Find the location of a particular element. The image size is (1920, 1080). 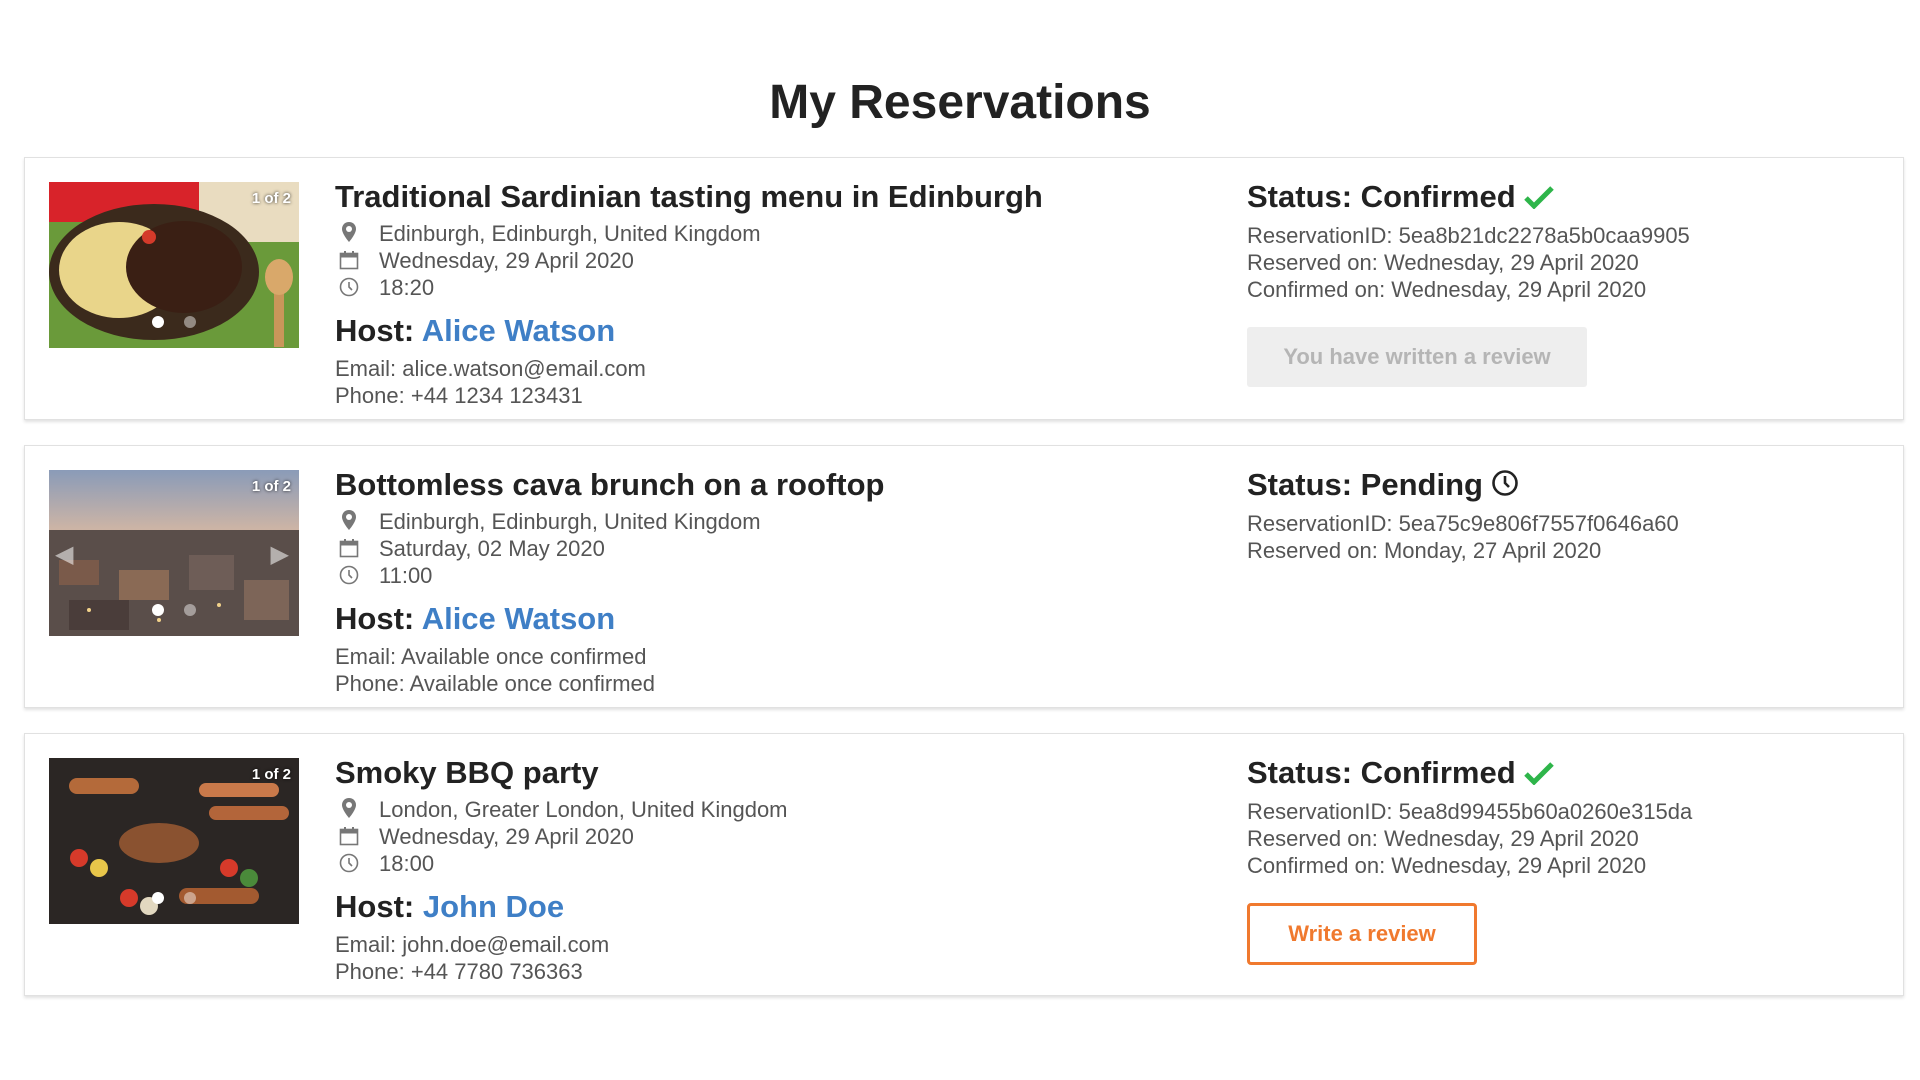

prev-image-icon: ◀ is located at coordinates (64, 554).